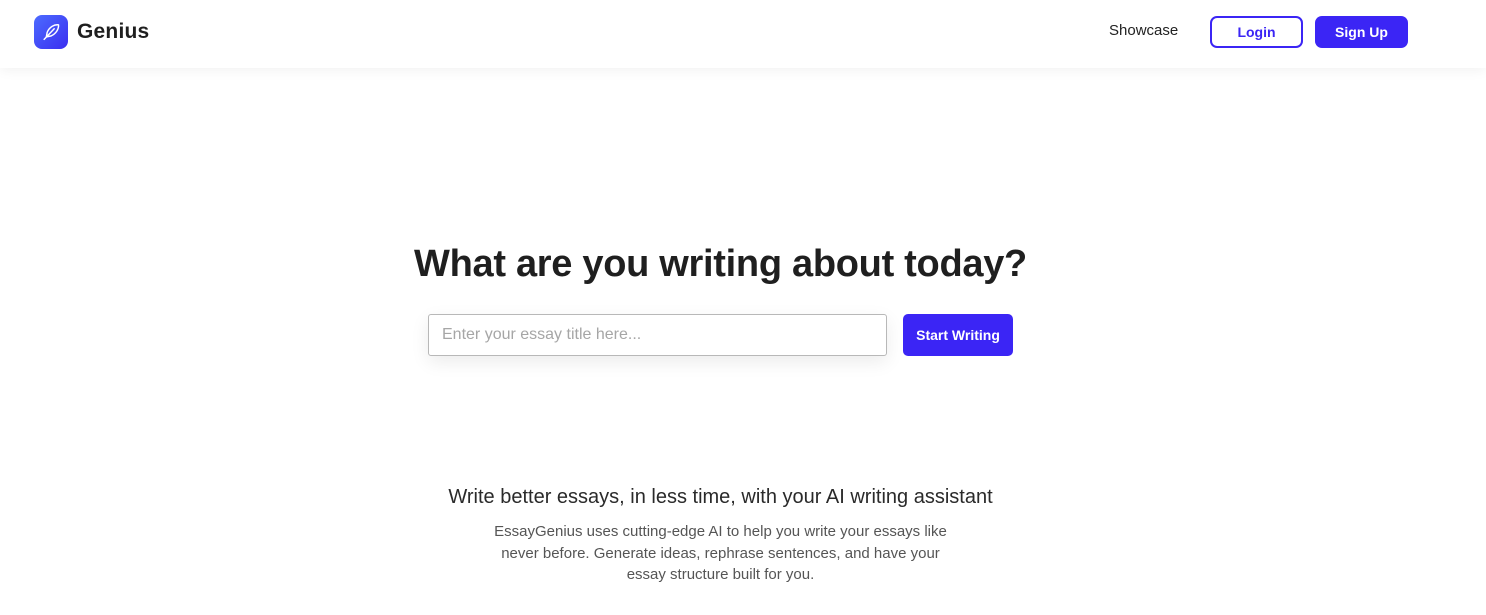  What do you see at coordinates (743, 34) in the screenshot?
I see `top-navbar: Genius Showcase Login Sign Up` at bounding box center [743, 34].